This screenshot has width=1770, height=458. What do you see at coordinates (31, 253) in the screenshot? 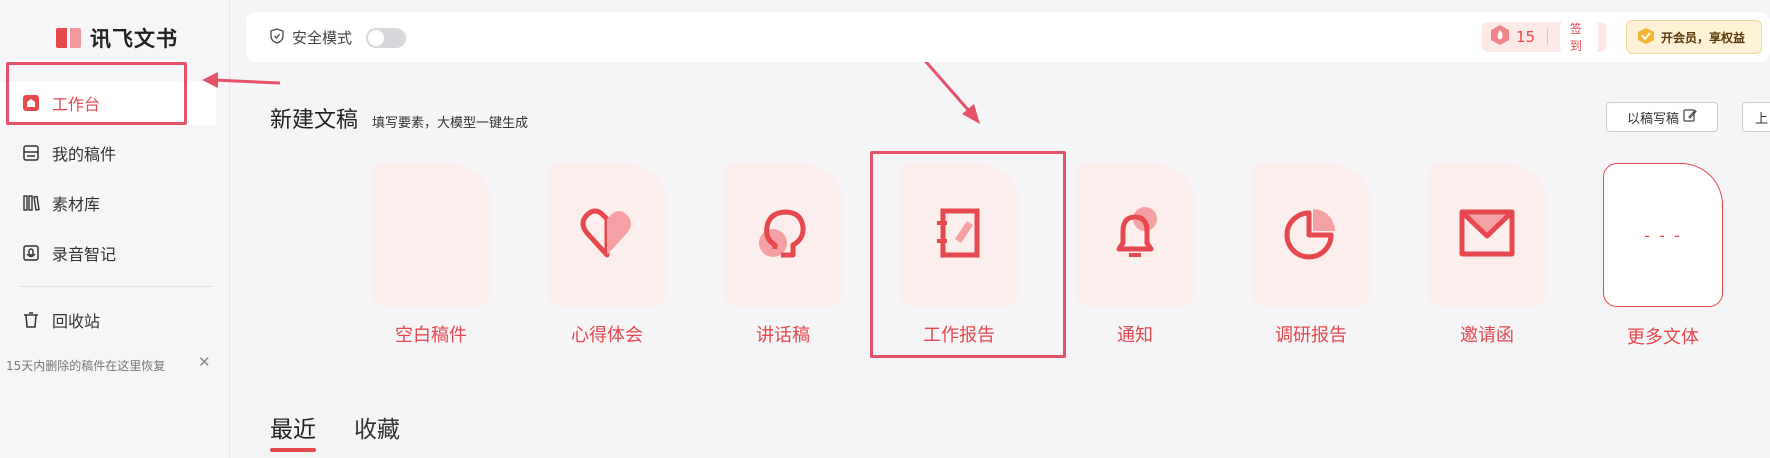
I see `recording-icon` at bounding box center [31, 253].